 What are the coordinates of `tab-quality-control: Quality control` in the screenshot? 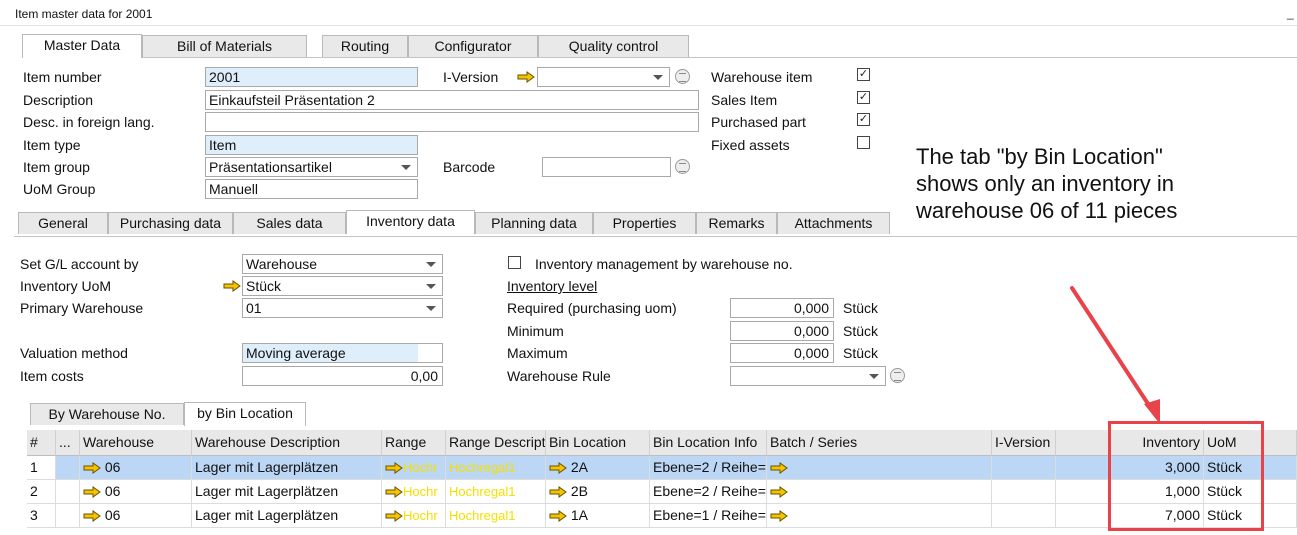 It's located at (613, 46).